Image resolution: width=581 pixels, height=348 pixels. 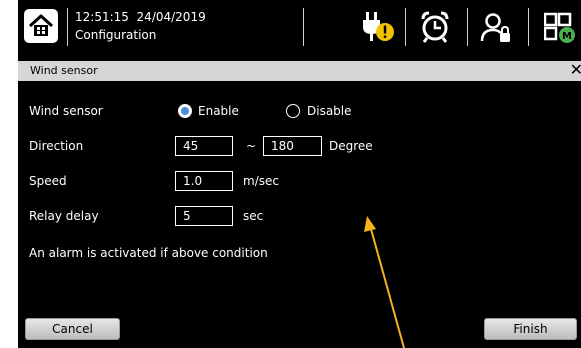 I want to click on enable-radio, so click(x=185, y=111).